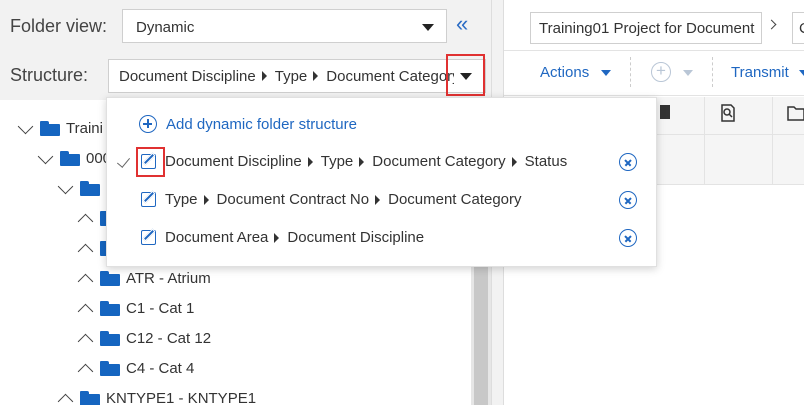 This screenshot has width=804, height=405. What do you see at coordinates (49, 75) in the screenshot?
I see `structure-label: Structure:` at bounding box center [49, 75].